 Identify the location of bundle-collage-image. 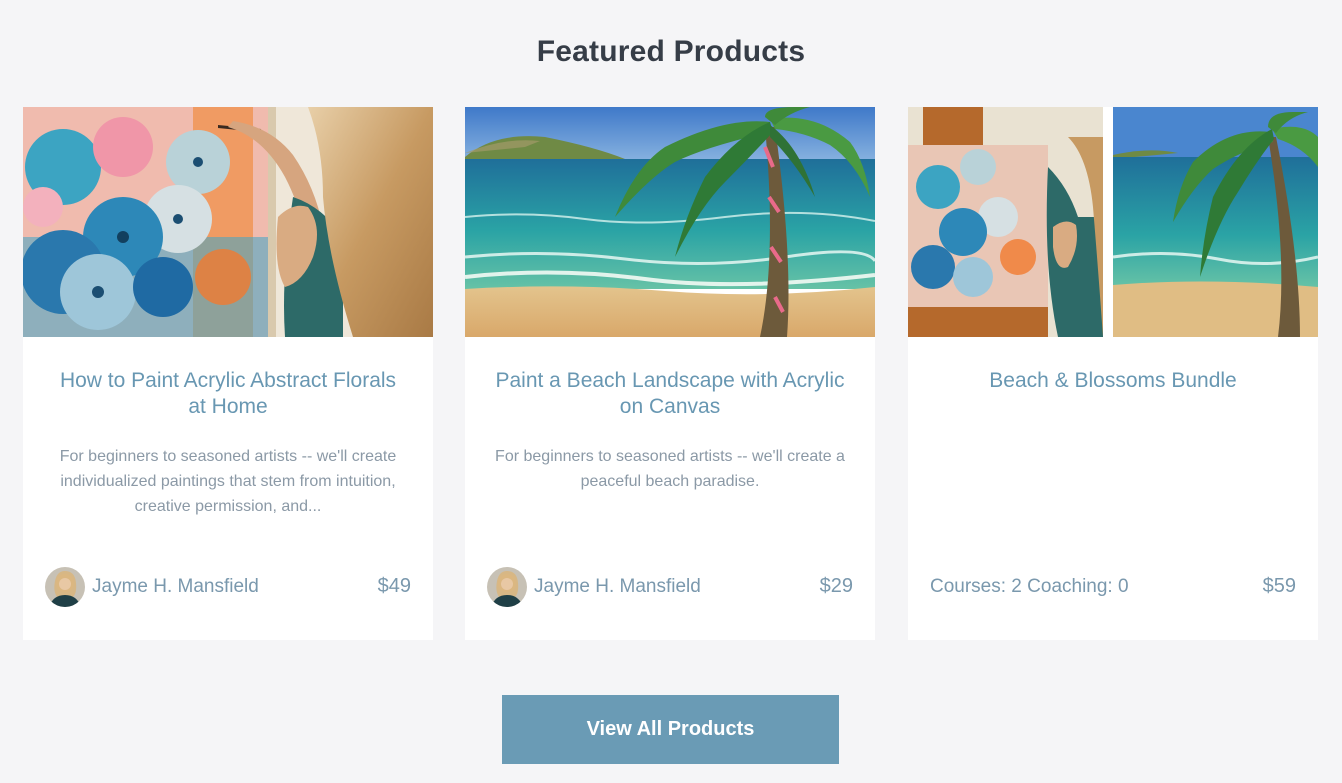
(1113, 222).